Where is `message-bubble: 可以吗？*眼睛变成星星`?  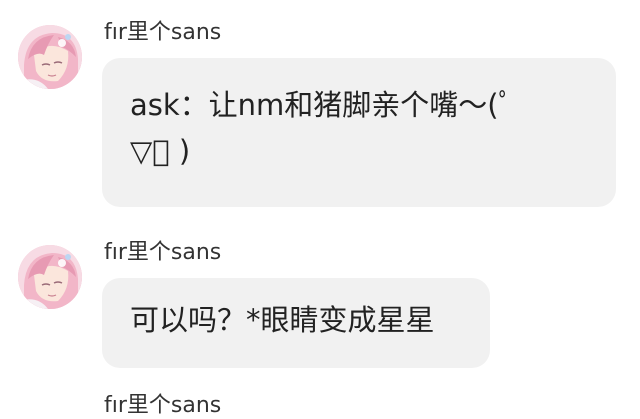
message-bubble: 可以吗？*眼睛变成星星 is located at coordinates (296, 323).